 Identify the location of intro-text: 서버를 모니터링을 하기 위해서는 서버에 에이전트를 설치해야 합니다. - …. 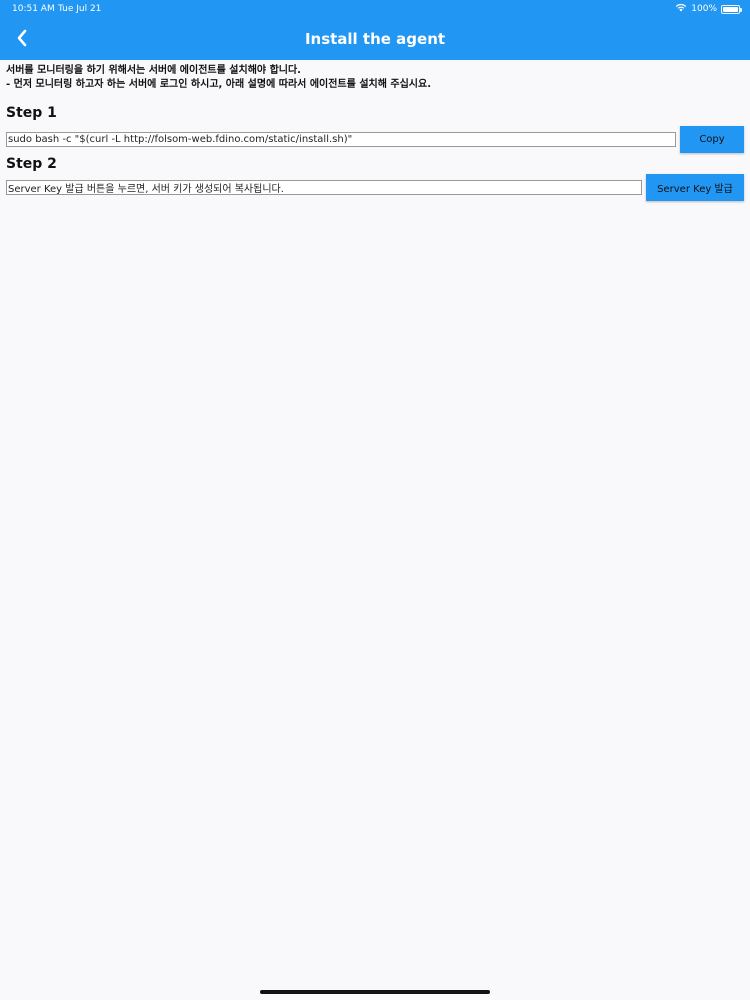
(375, 78).